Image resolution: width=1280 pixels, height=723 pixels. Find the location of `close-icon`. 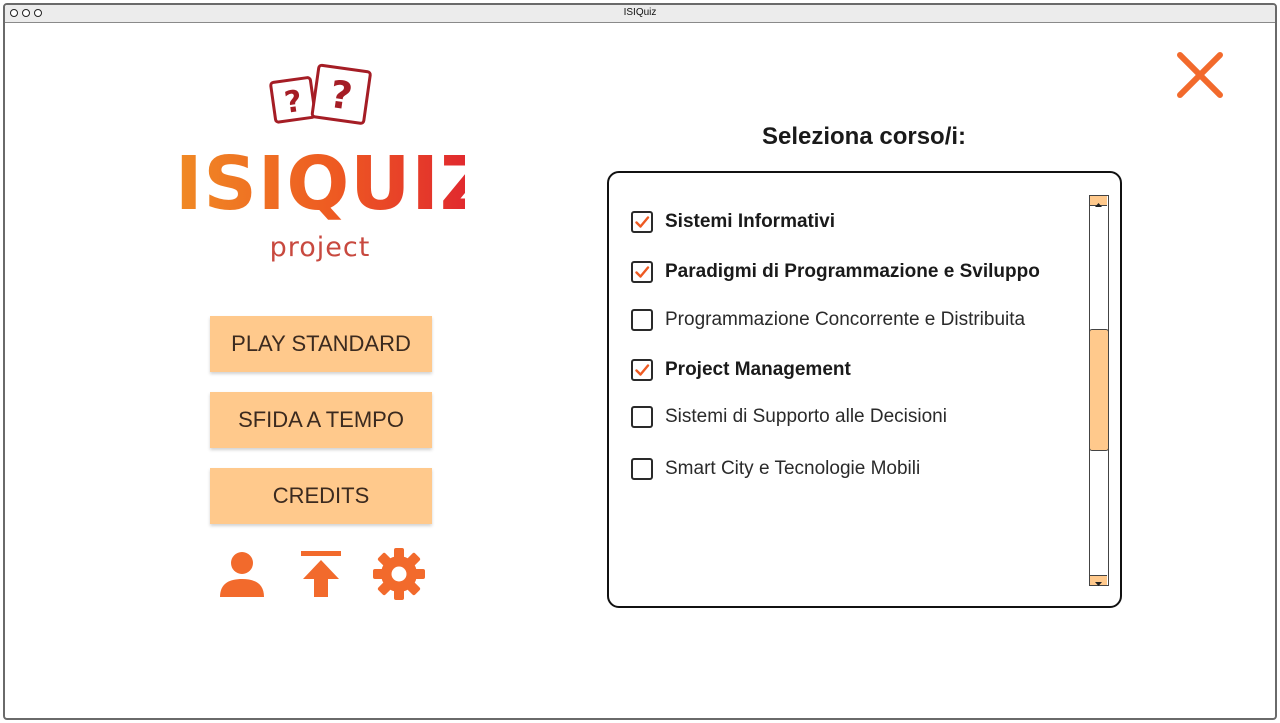

close-icon is located at coordinates (1200, 75).